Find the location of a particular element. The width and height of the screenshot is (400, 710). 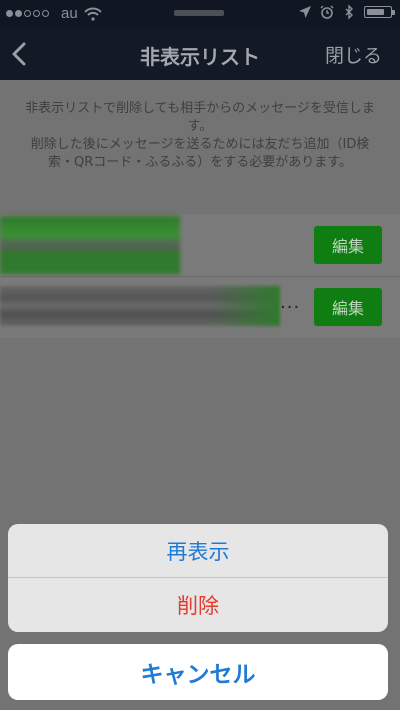

status-right is located at coordinates (346, 12).